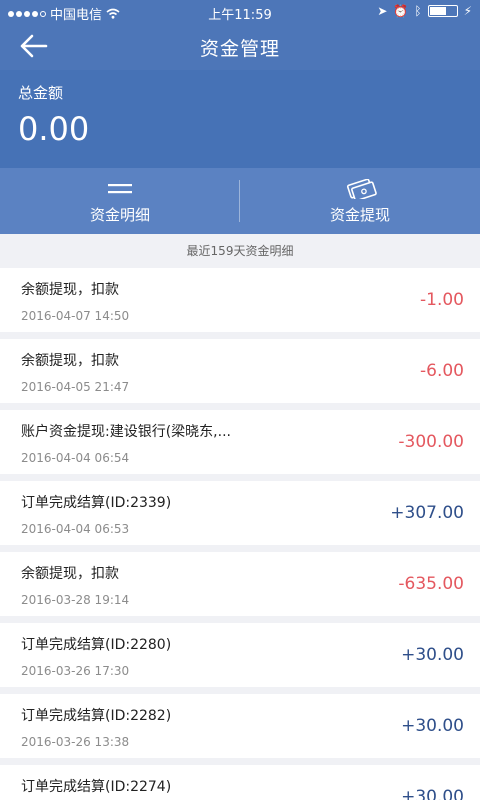 The width and height of the screenshot is (480, 800). I want to click on transaction-row: 订单完成结算(ID:2280) 2016-03-26 17:30 +30.00, so click(240, 655).